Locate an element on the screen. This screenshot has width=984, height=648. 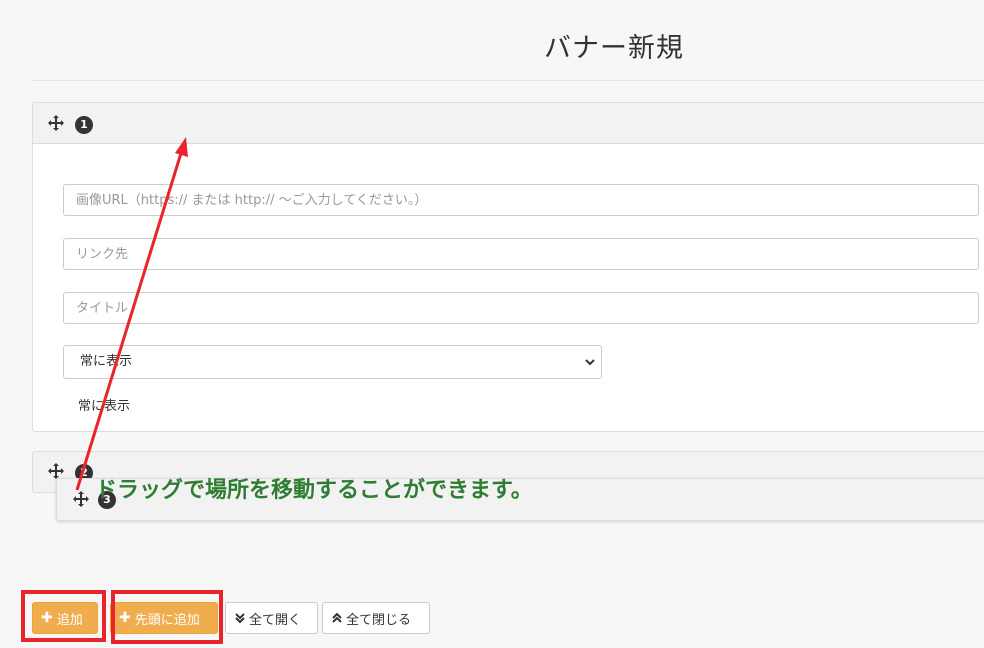
panel-number-badge: 1 is located at coordinates (84, 125).